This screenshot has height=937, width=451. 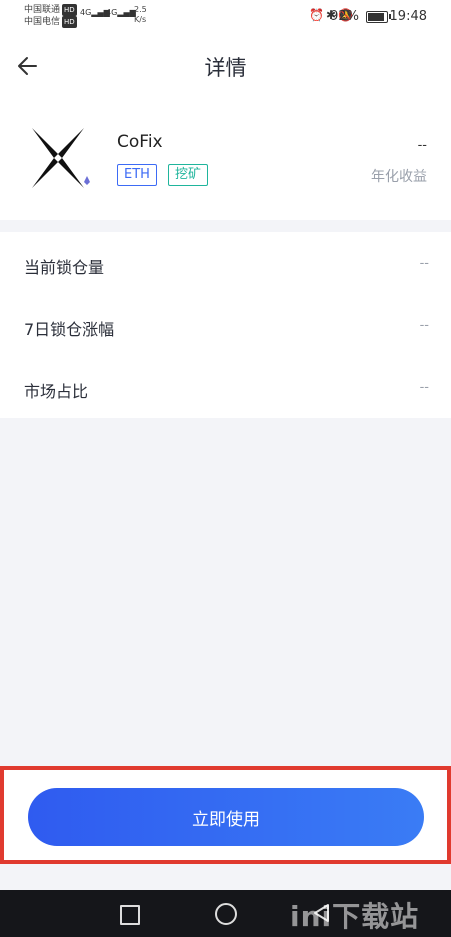 What do you see at coordinates (422, 145) in the screenshot?
I see `annual-yield-value: --` at bounding box center [422, 145].